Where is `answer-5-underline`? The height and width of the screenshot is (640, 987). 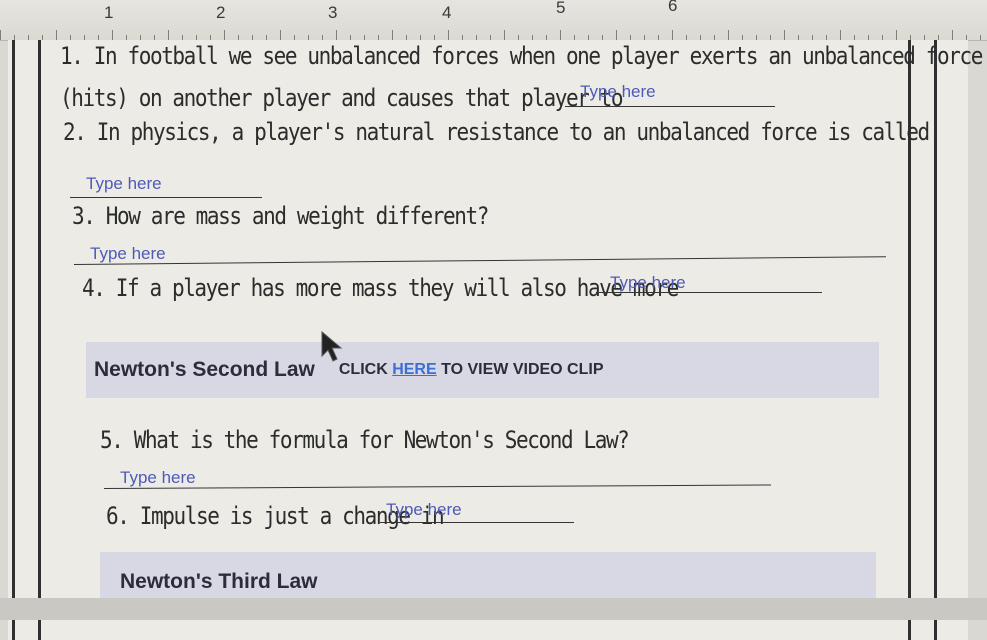 answer-5-underline is located at coordinates (437, 486).